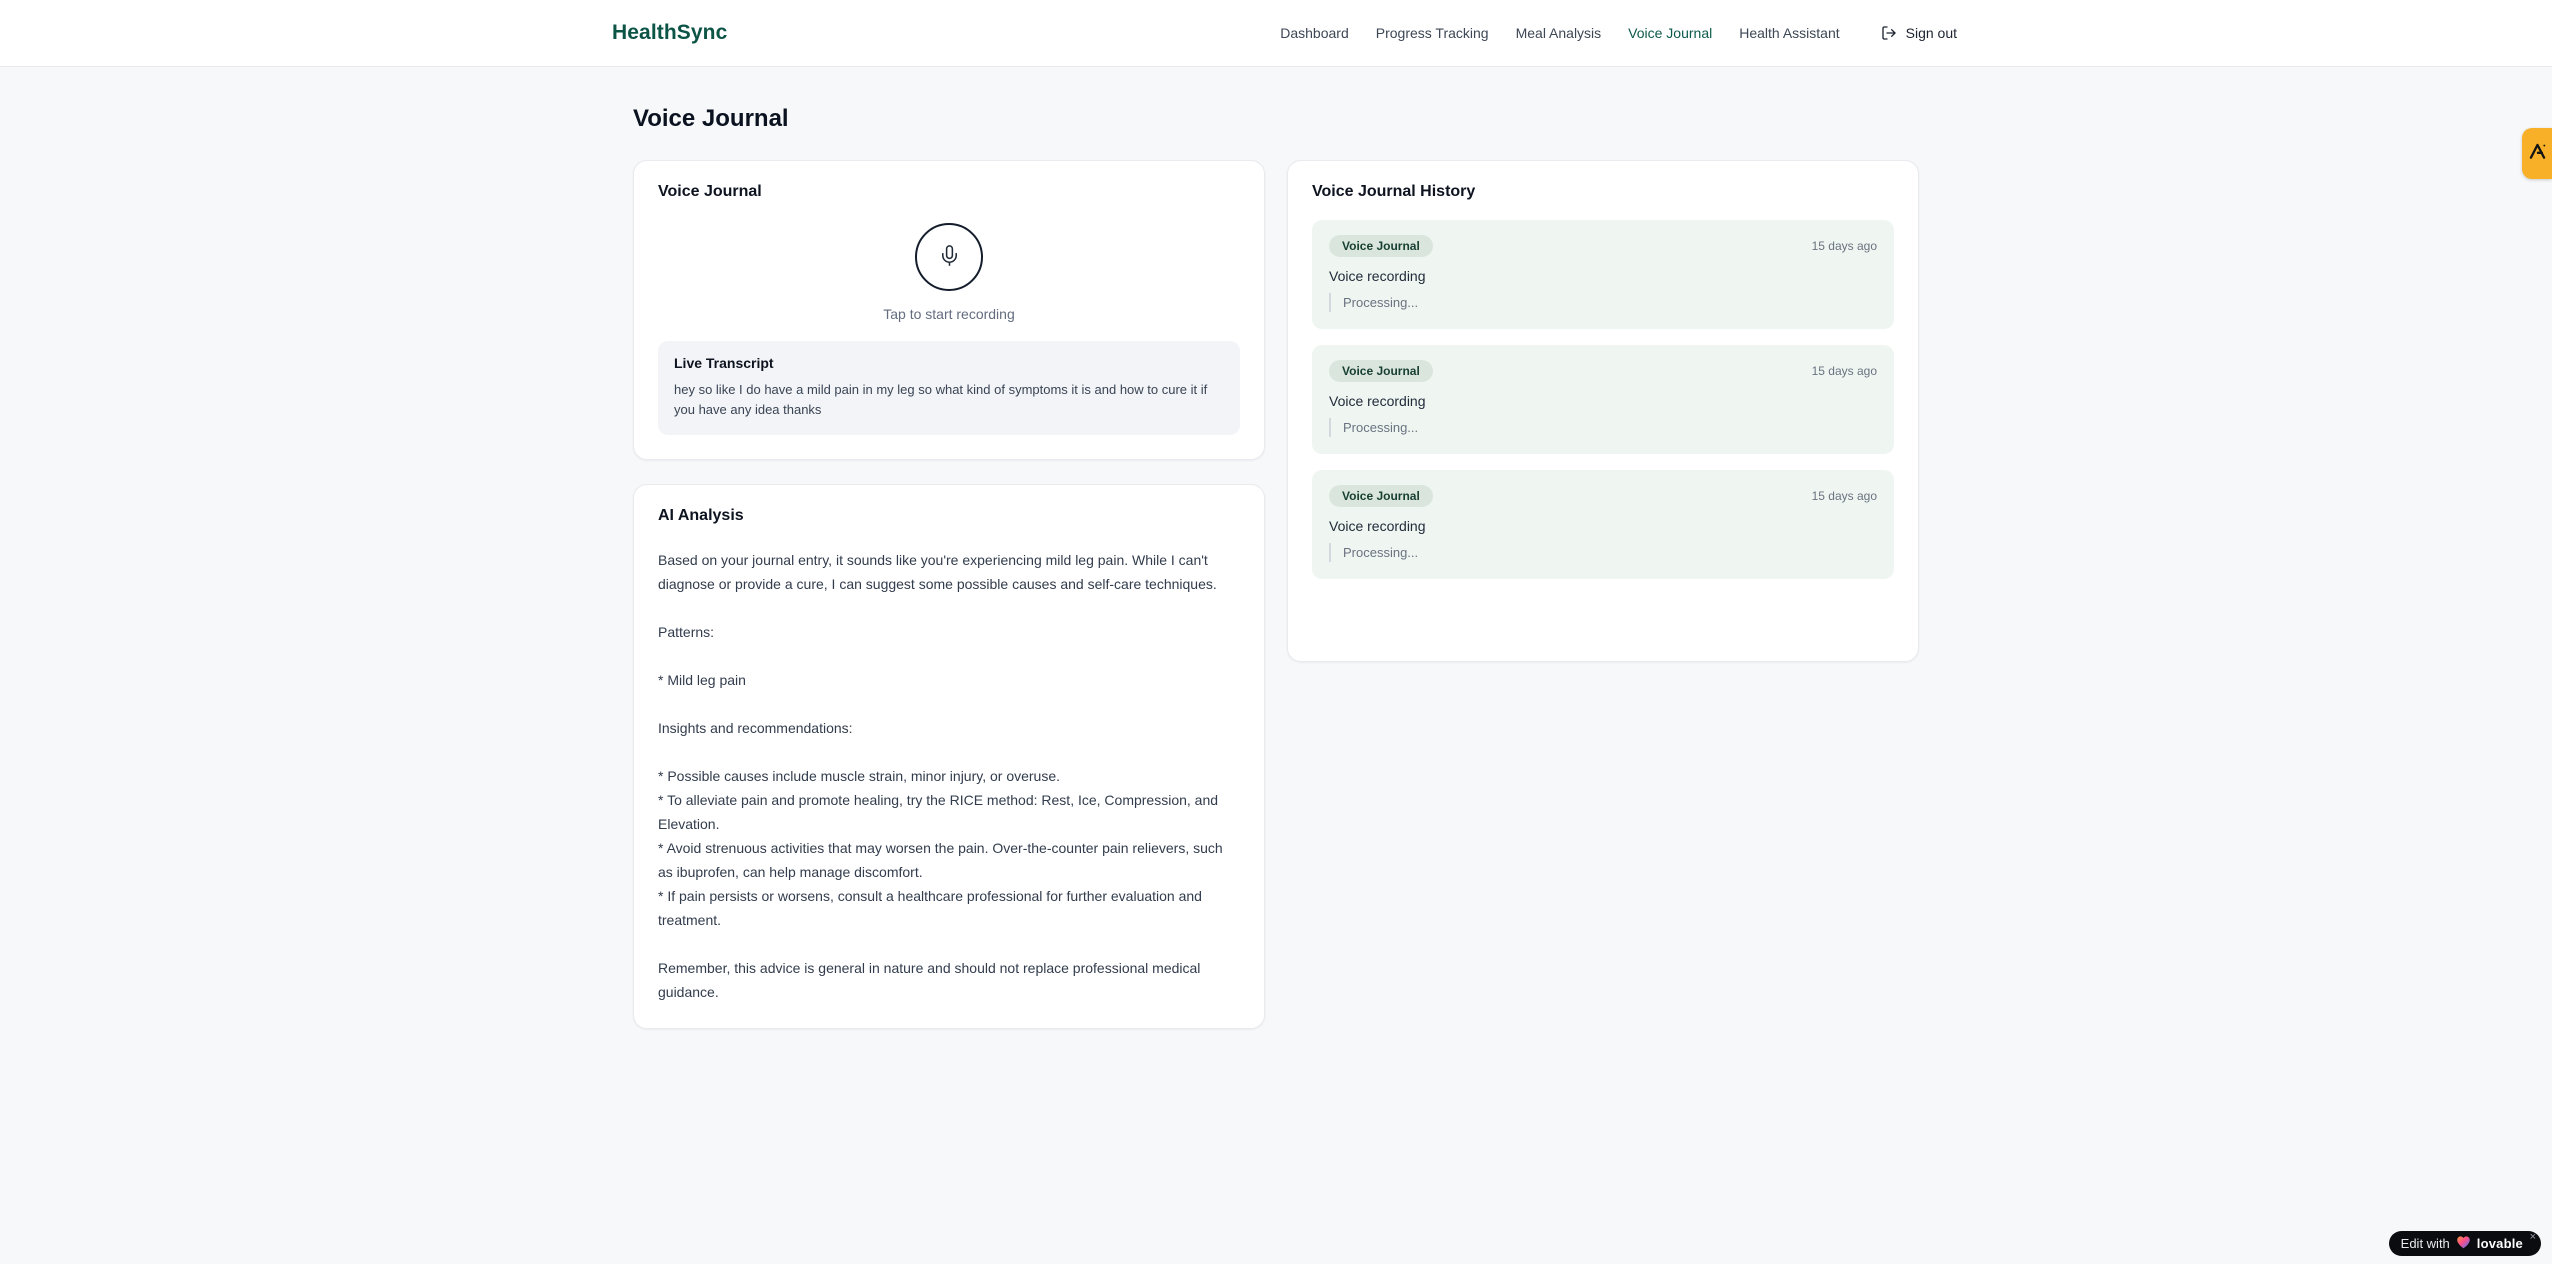 This screenshot has width=2552, height=1264. Describe the element at coordinates (2425, 1243) in the screenshot. I see `lovable-prefix-label: Edit with` at that location.